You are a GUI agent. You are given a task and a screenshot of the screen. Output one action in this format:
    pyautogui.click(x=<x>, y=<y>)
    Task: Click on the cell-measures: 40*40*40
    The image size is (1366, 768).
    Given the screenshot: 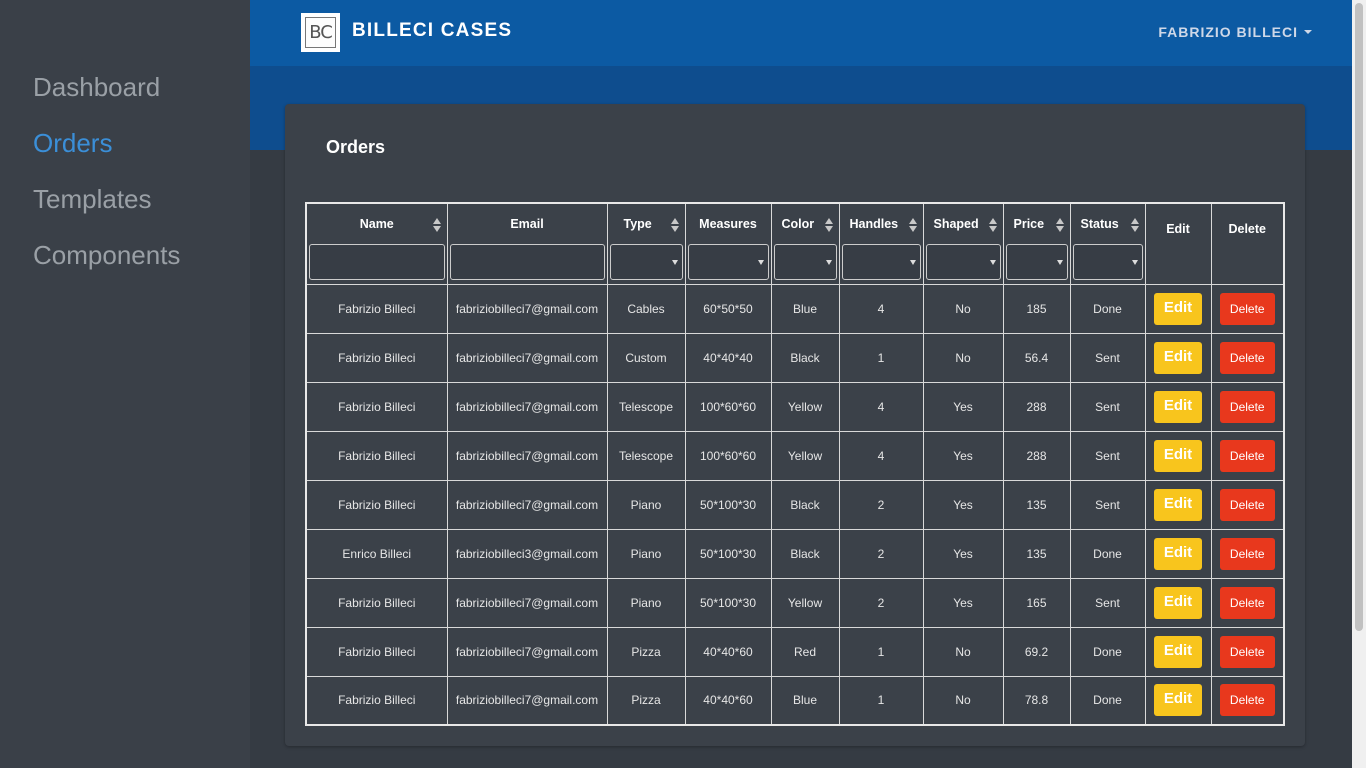 What is the action you would take?
    pyautogui.click(x=728, y=357)
    